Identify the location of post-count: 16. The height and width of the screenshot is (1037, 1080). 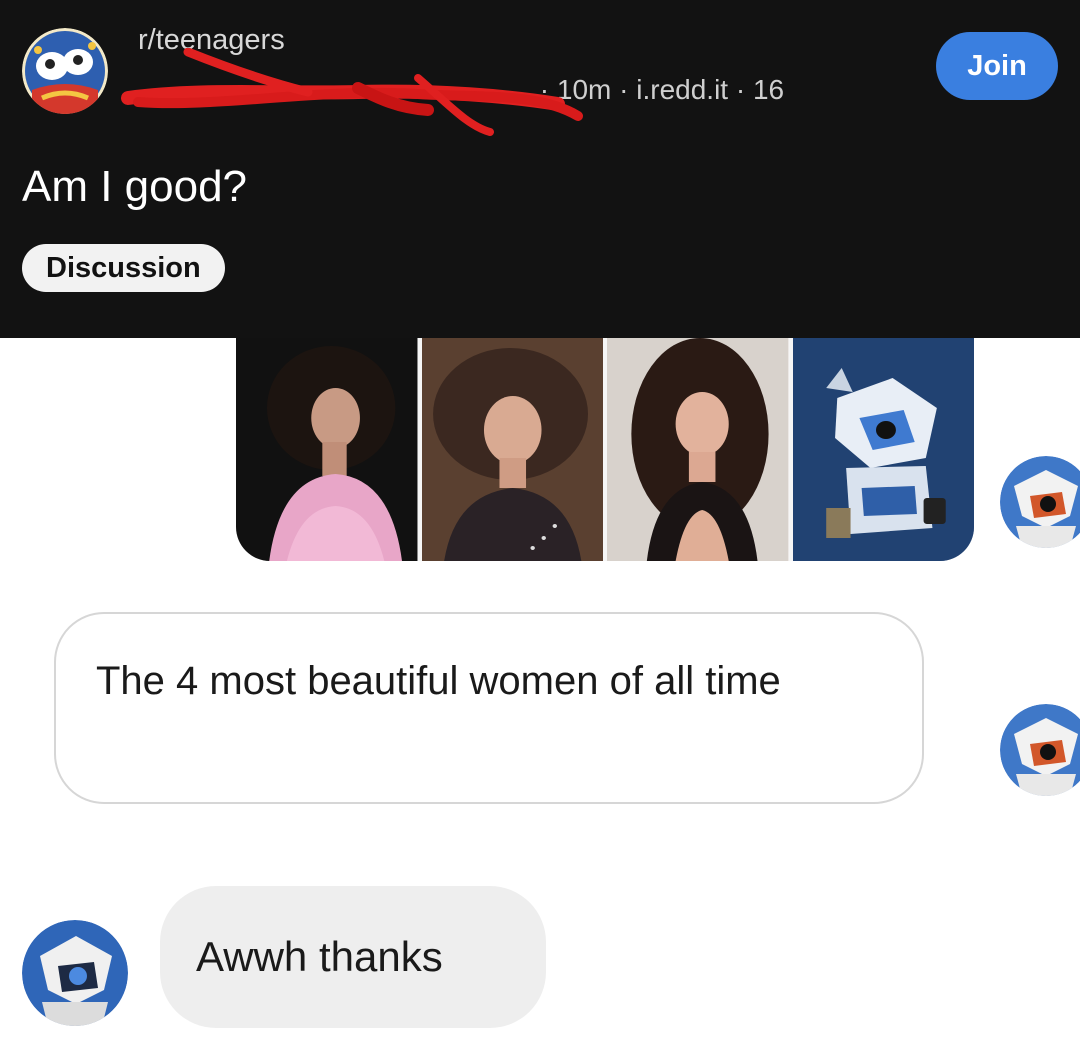
(768, 89).